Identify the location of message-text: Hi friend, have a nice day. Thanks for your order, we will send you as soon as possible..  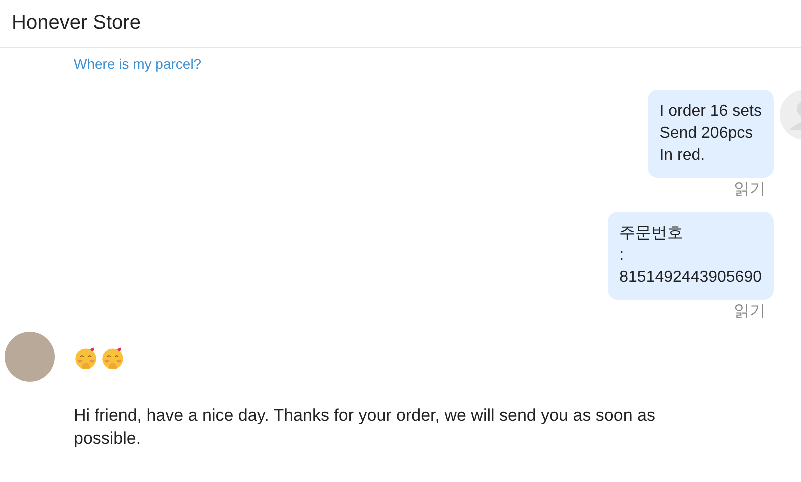
(365, 427).